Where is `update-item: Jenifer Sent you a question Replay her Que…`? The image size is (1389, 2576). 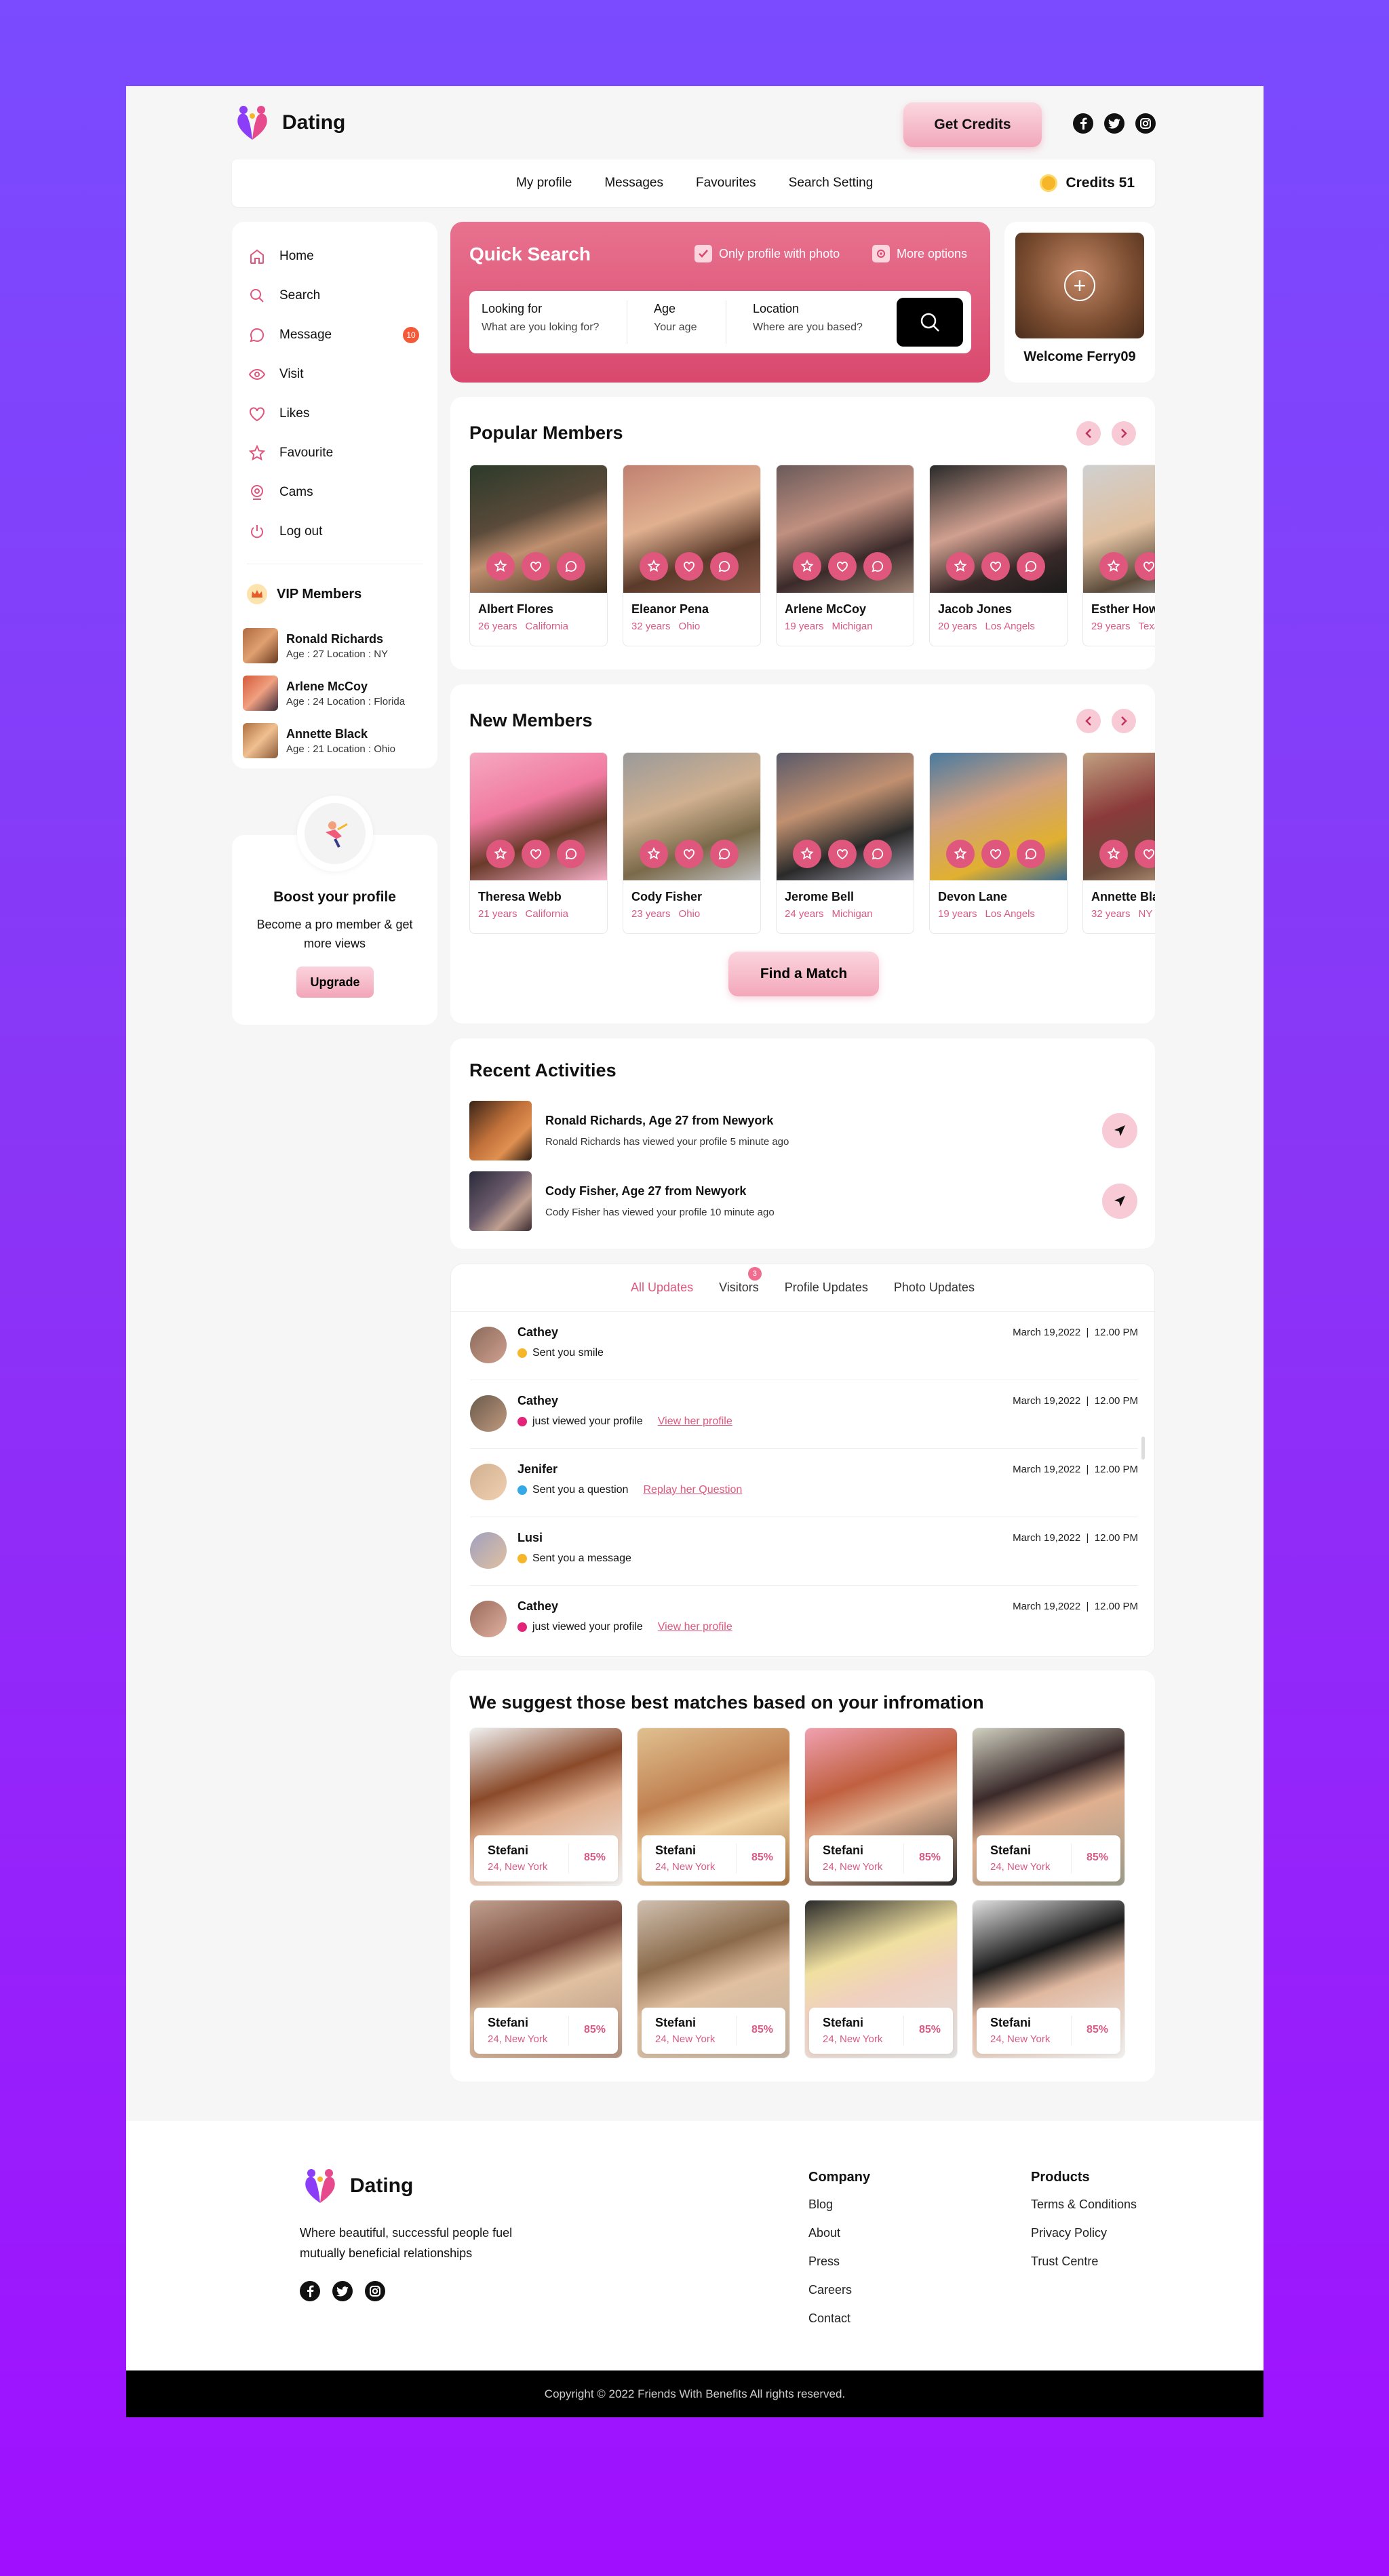 update-item: Jenifer Sent you a question Replay her Que… is located at coordinates (804, 1483).